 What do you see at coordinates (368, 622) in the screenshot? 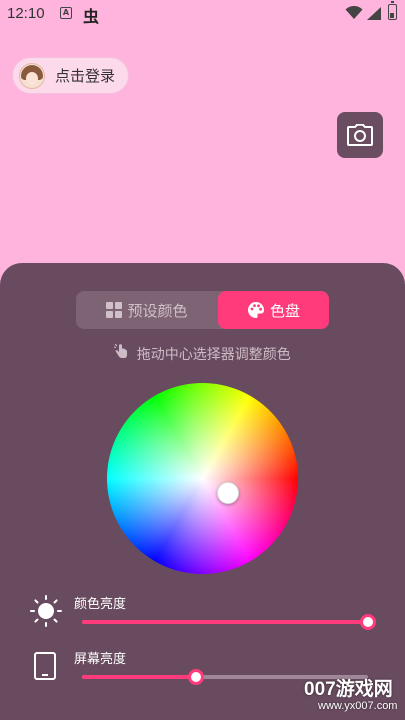
I see `color-brightness-thumb` at bounding box center [368, 622].